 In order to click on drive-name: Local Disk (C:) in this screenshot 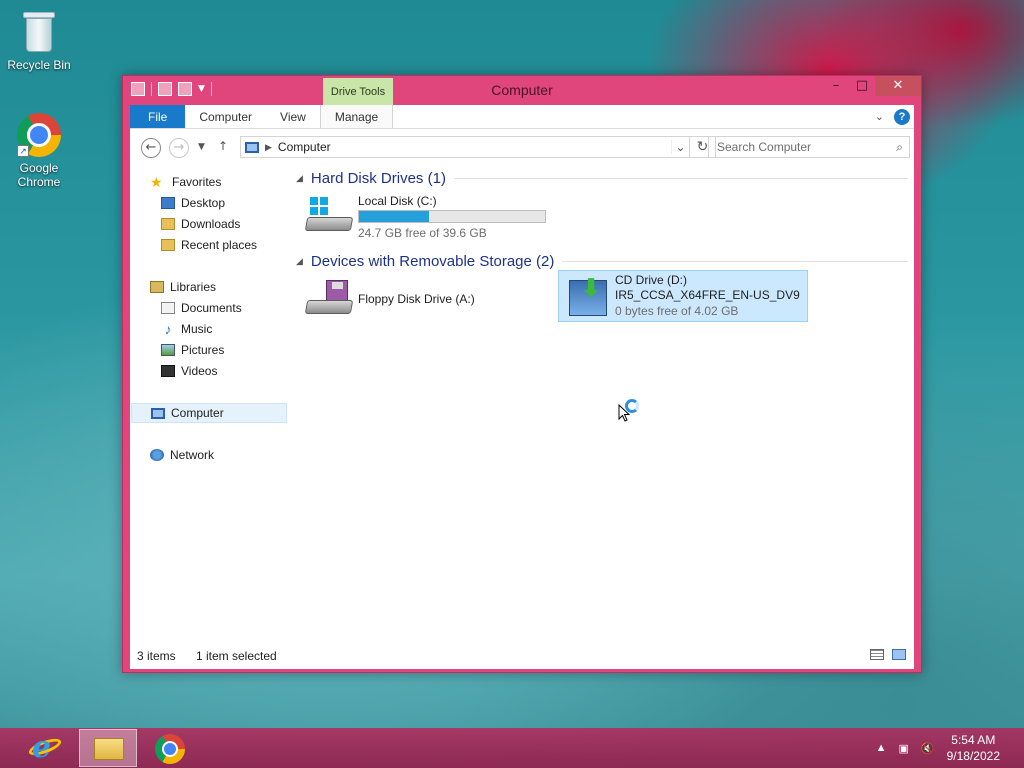, I will do `click(397, 201)`.